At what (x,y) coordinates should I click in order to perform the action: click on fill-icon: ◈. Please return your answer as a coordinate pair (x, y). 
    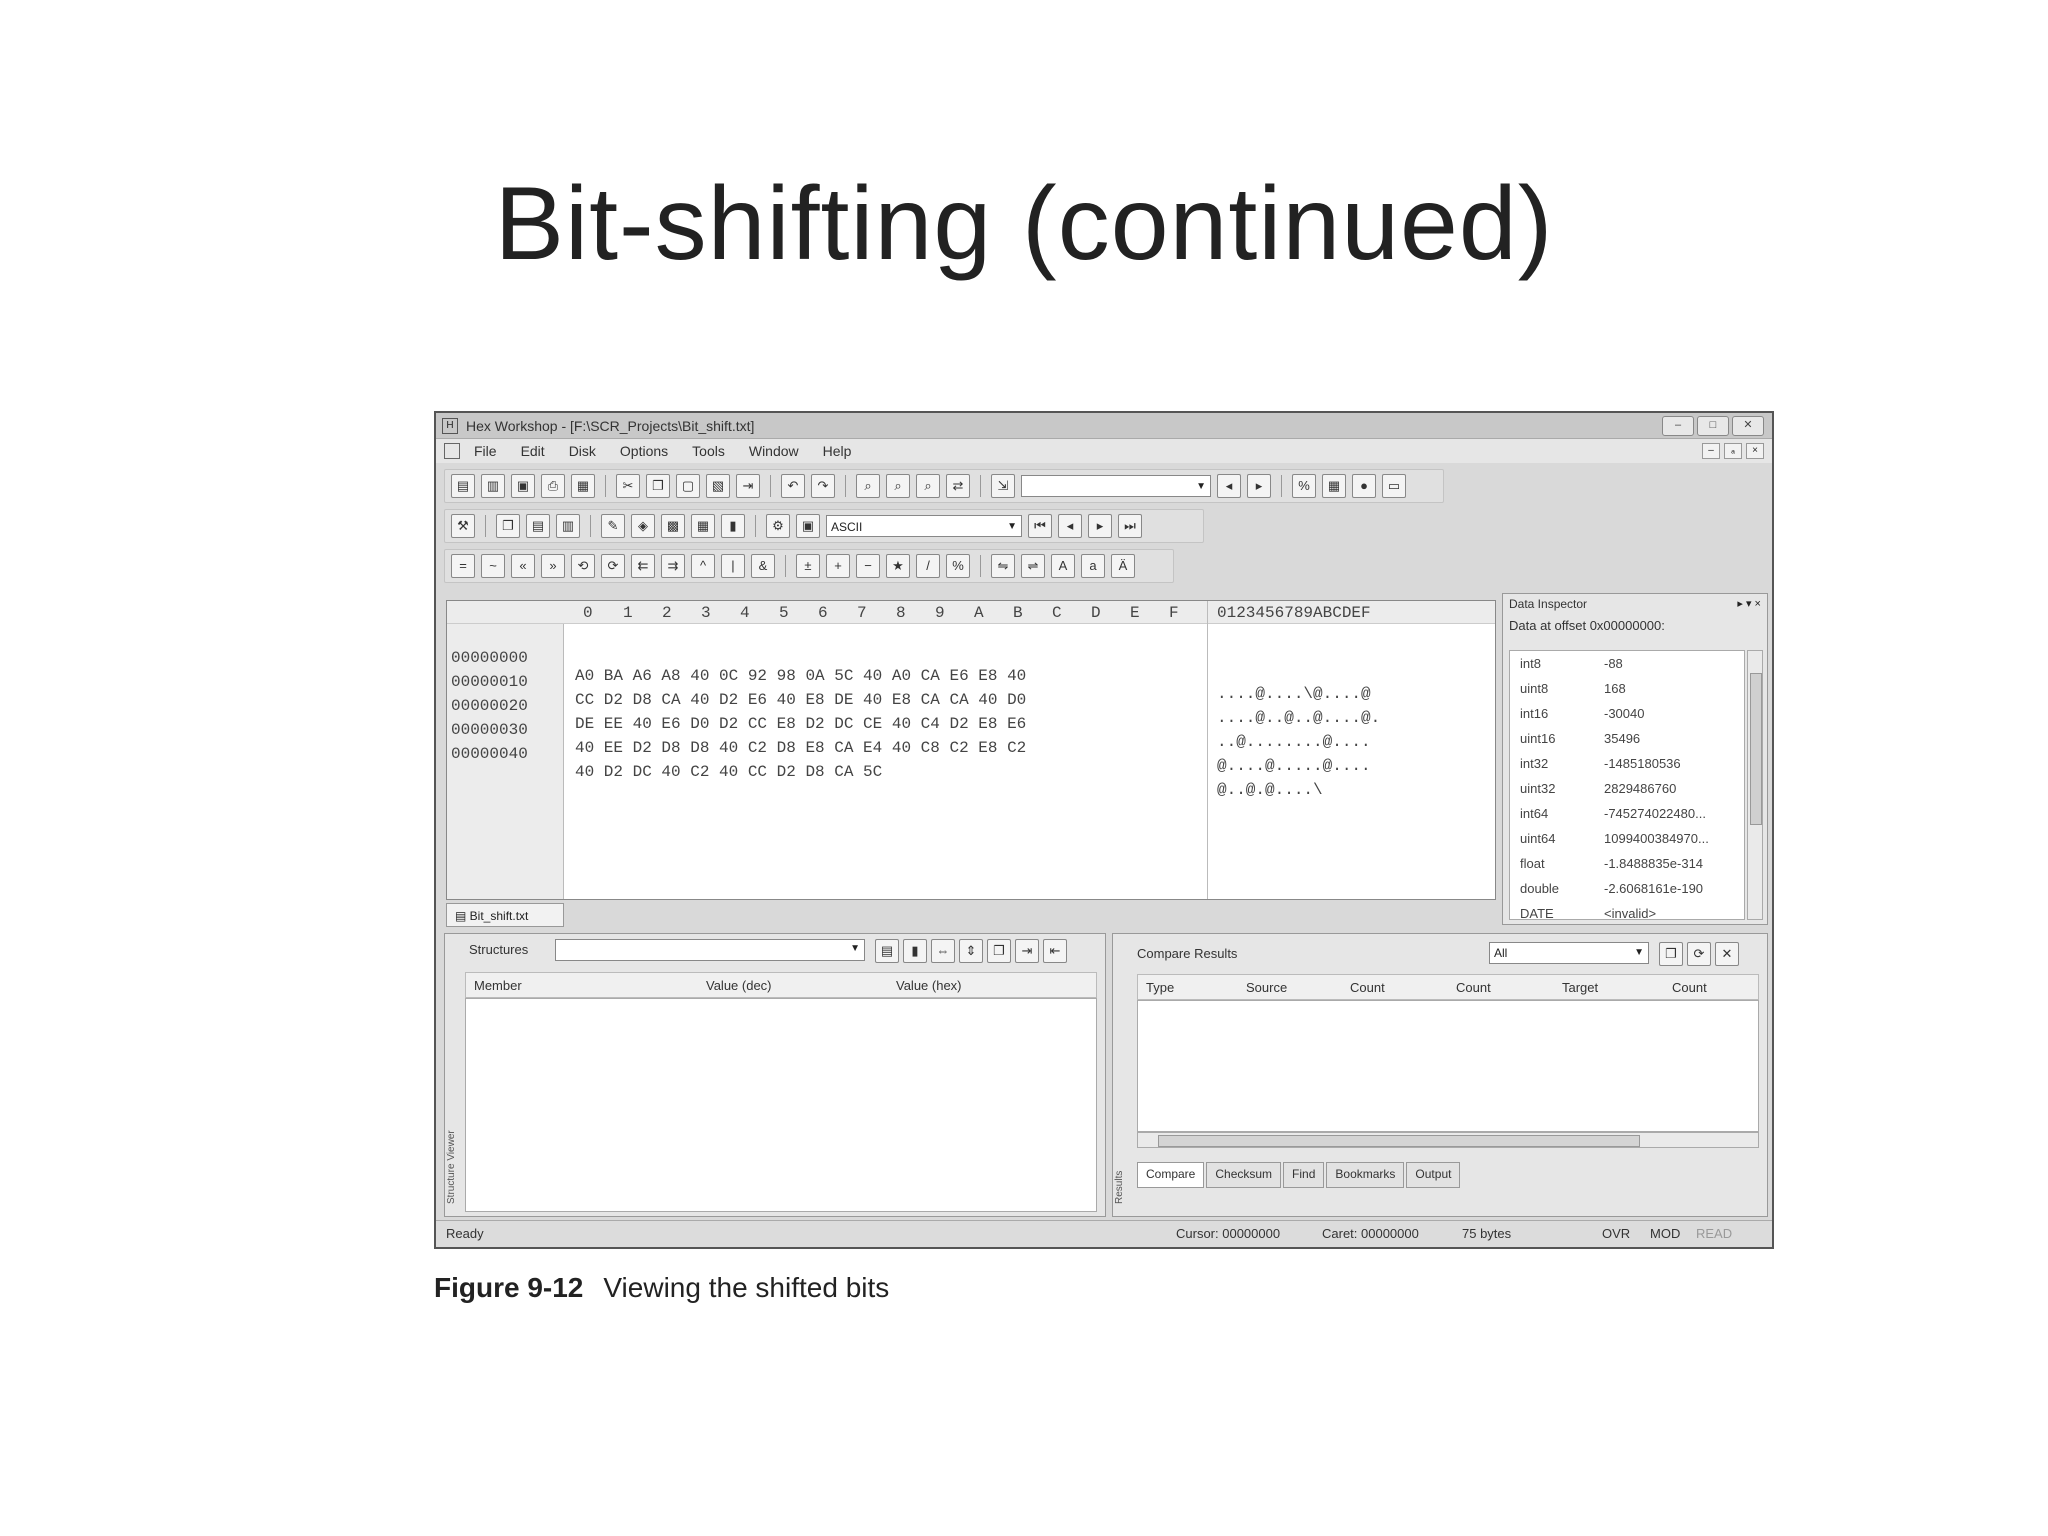
    Looking at the image, I should click on (643, 526).